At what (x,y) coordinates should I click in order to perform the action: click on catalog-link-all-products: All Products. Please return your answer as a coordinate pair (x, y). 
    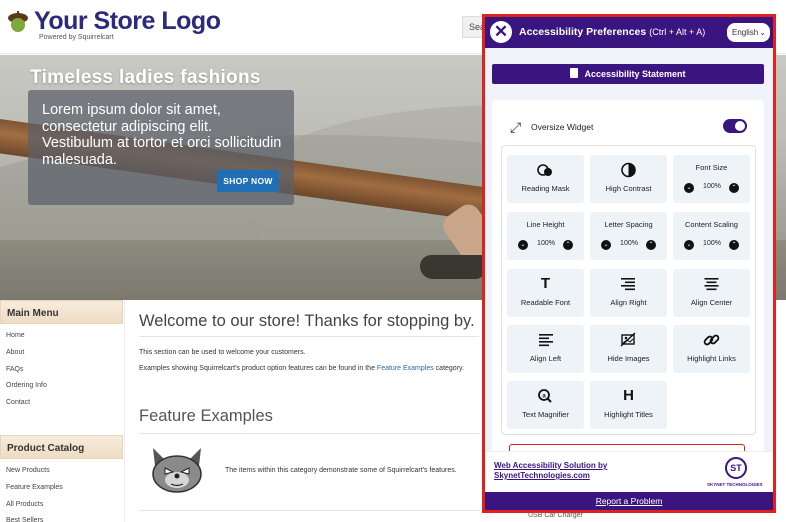
    Looking at the image, I should click on (64, 505).